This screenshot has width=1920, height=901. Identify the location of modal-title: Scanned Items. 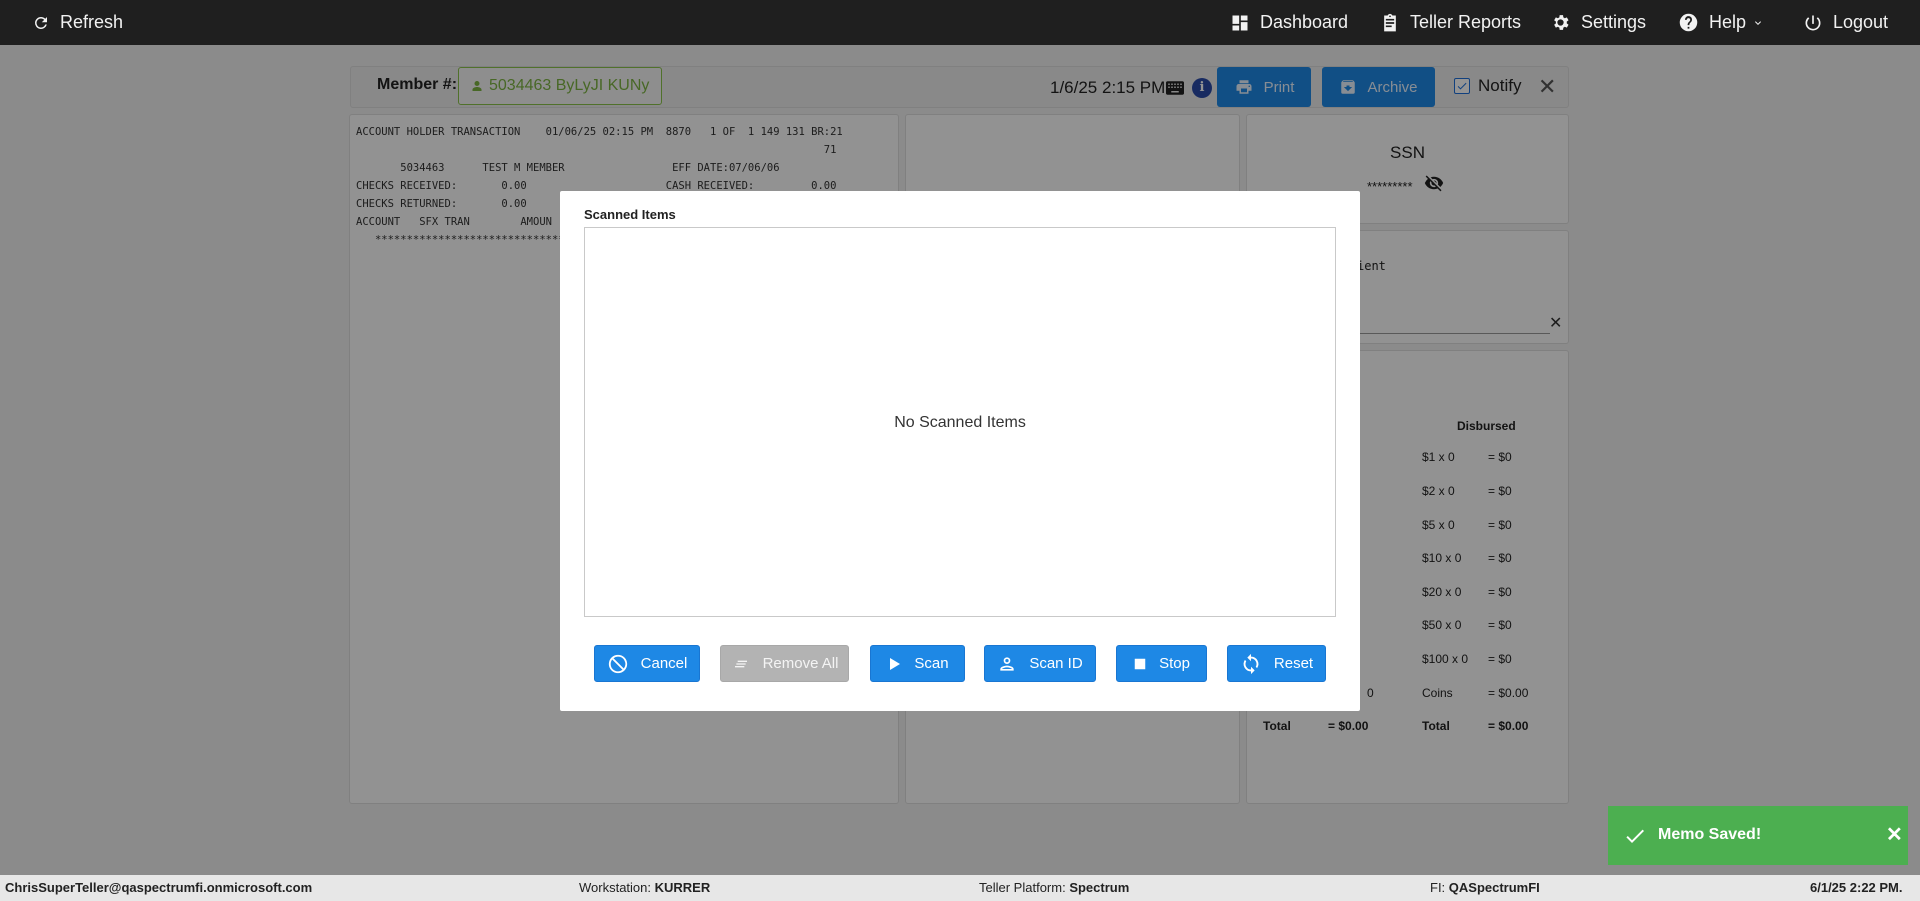
(630, 214).